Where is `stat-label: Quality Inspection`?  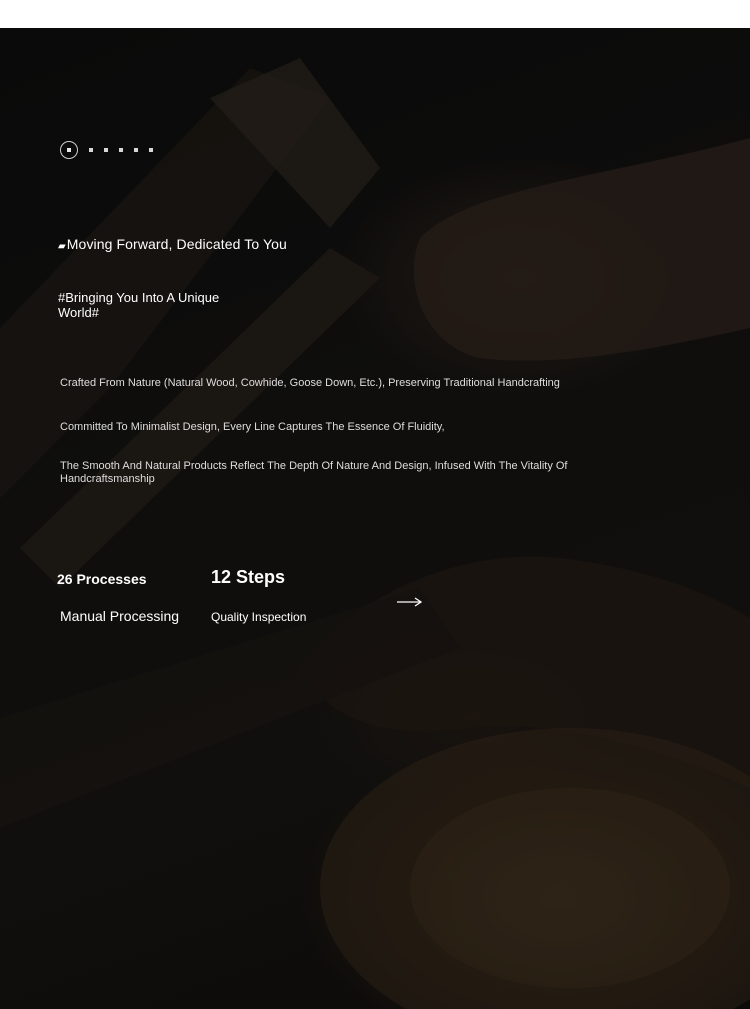 stat-label: Quality Inspection is located at coordinates (259, 617).